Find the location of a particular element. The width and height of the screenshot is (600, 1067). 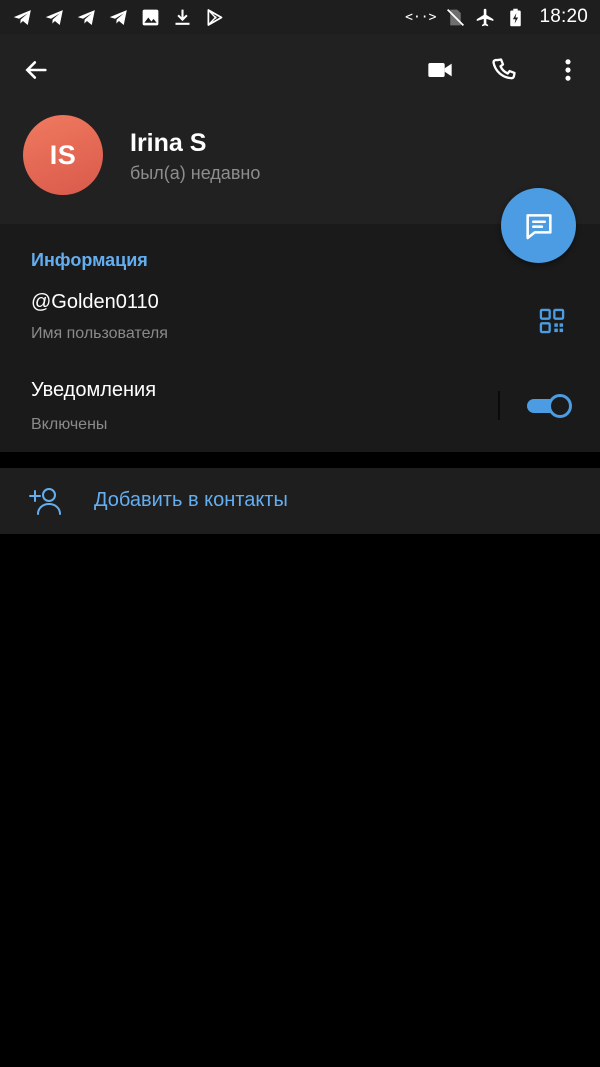

qr-code-button is located at coordinates (552, 321).